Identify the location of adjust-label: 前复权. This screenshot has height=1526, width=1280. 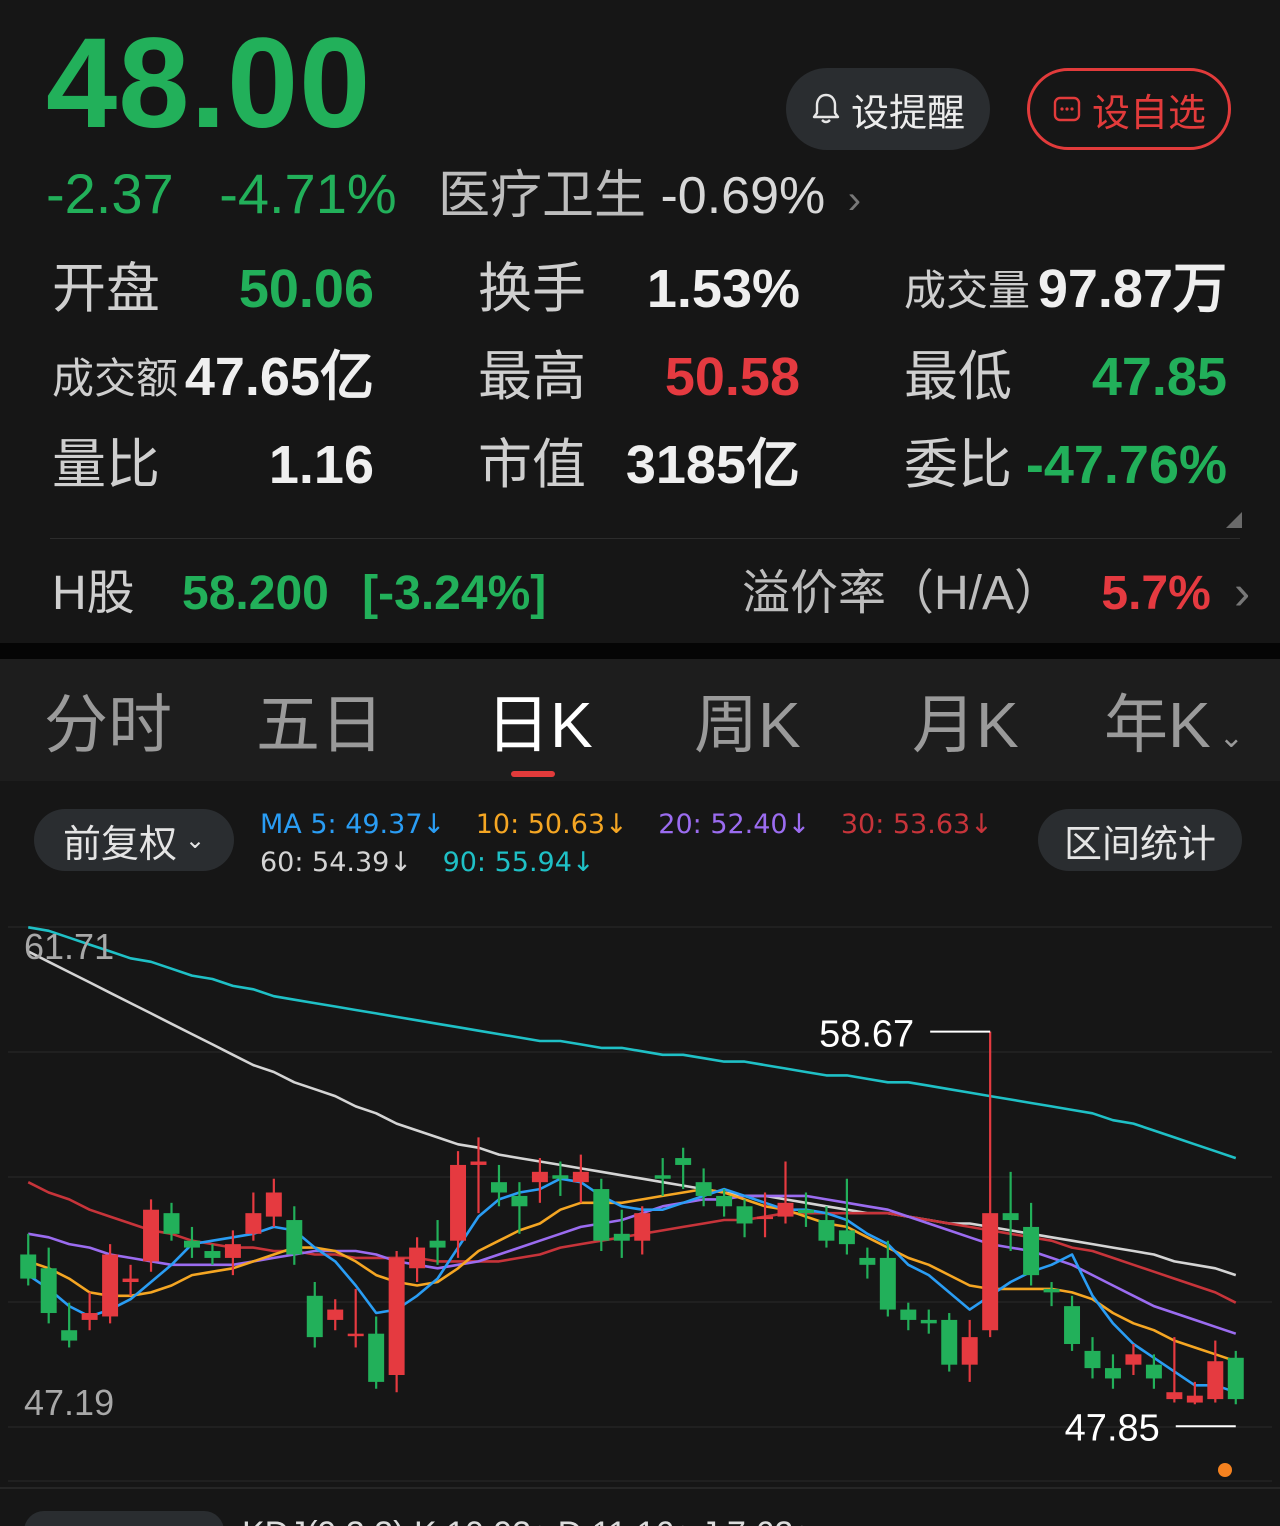
(119, 844).